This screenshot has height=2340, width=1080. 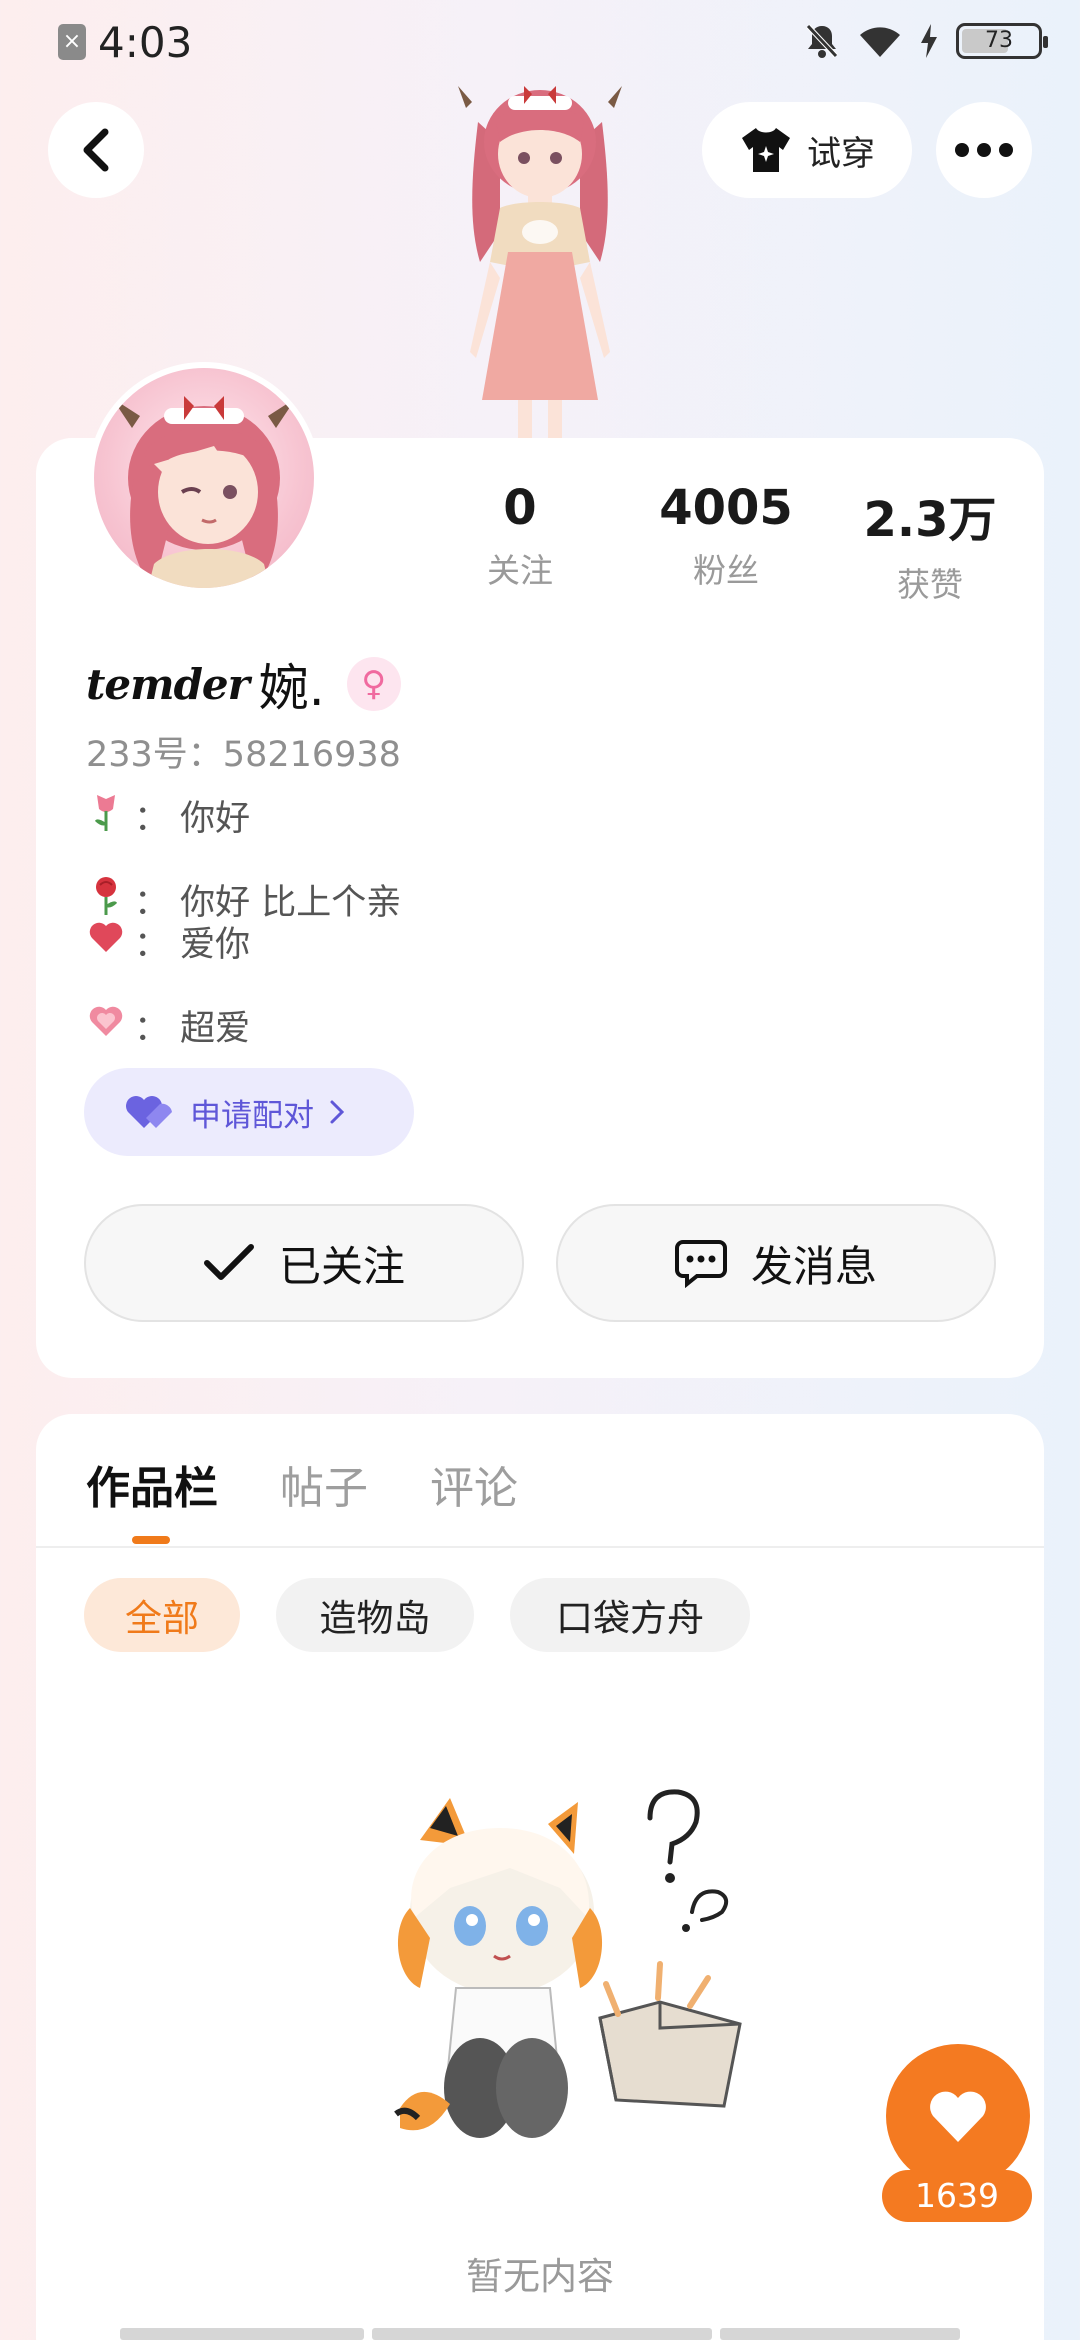 I want to click on wifi-icon, so click(x=880, y=42).